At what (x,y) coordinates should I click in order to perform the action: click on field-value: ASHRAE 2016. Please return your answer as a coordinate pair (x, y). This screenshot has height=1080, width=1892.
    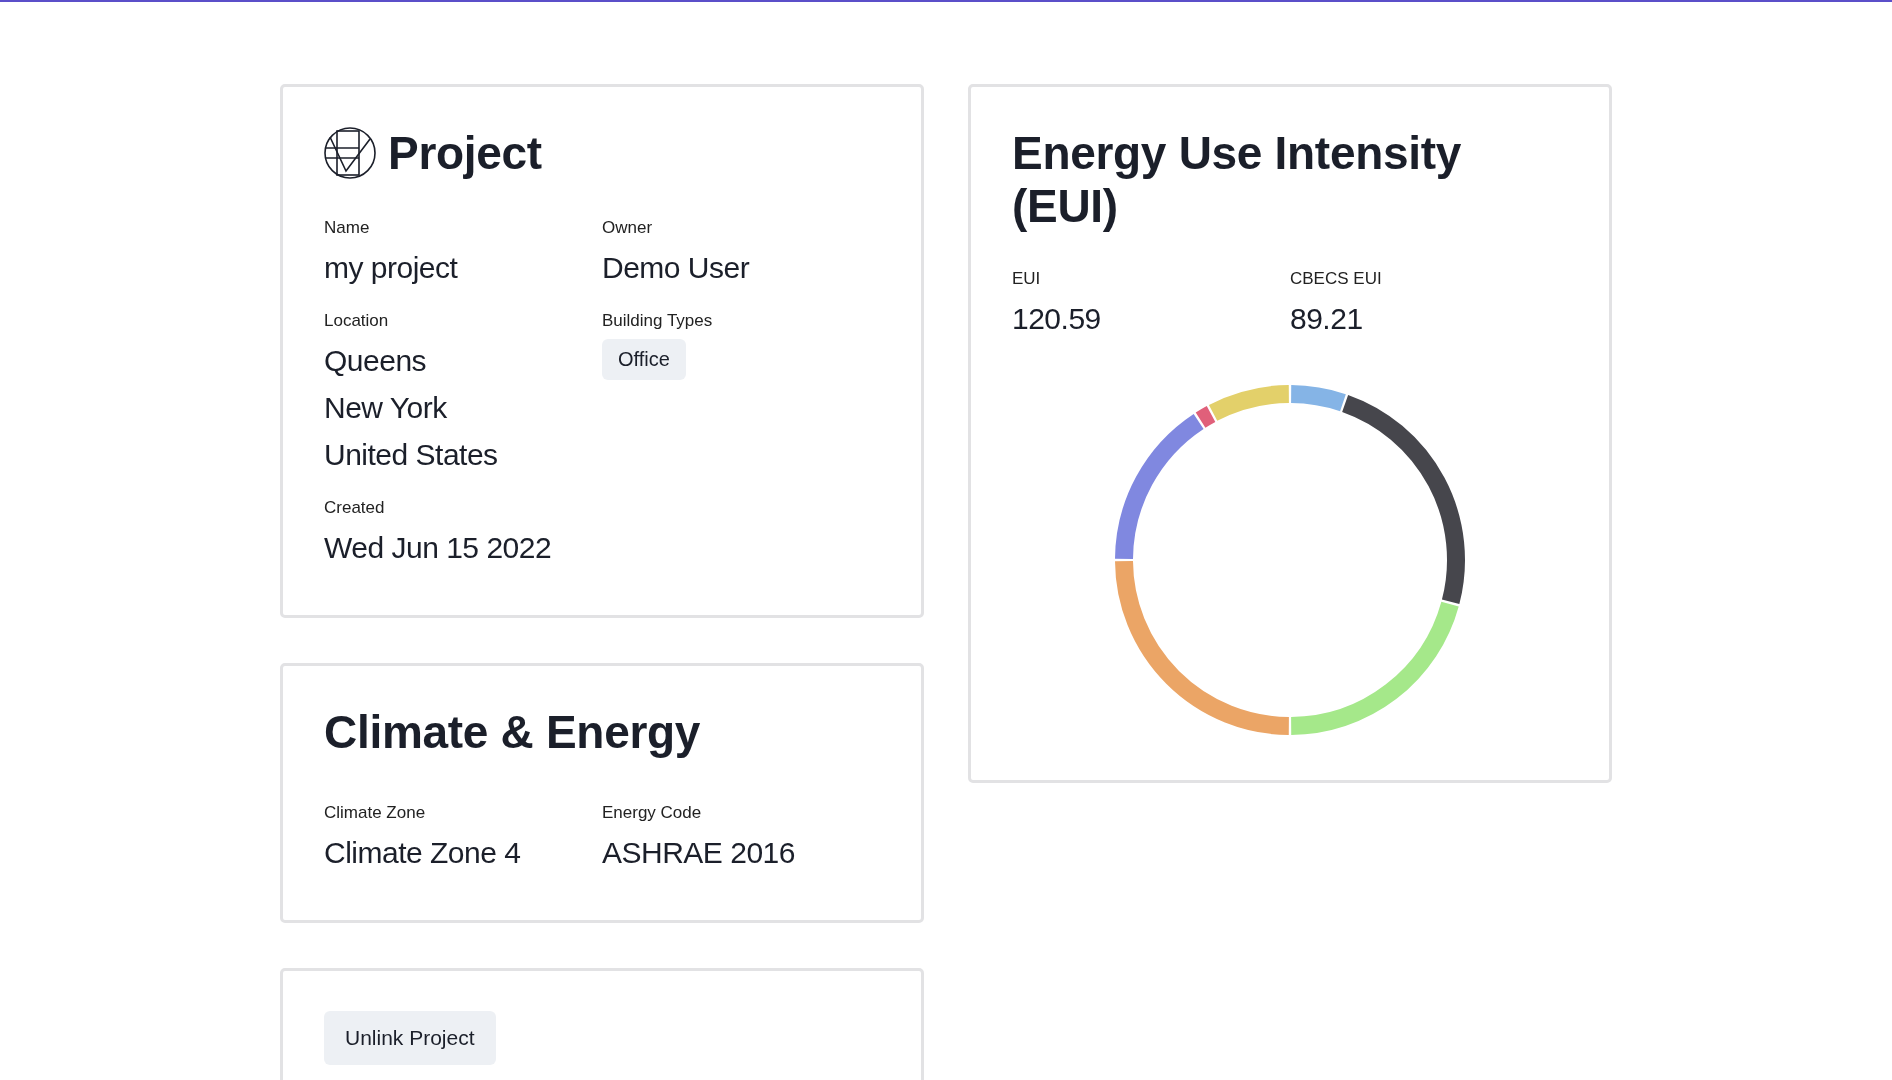
    Looking at the image, I should click on (698, 852).